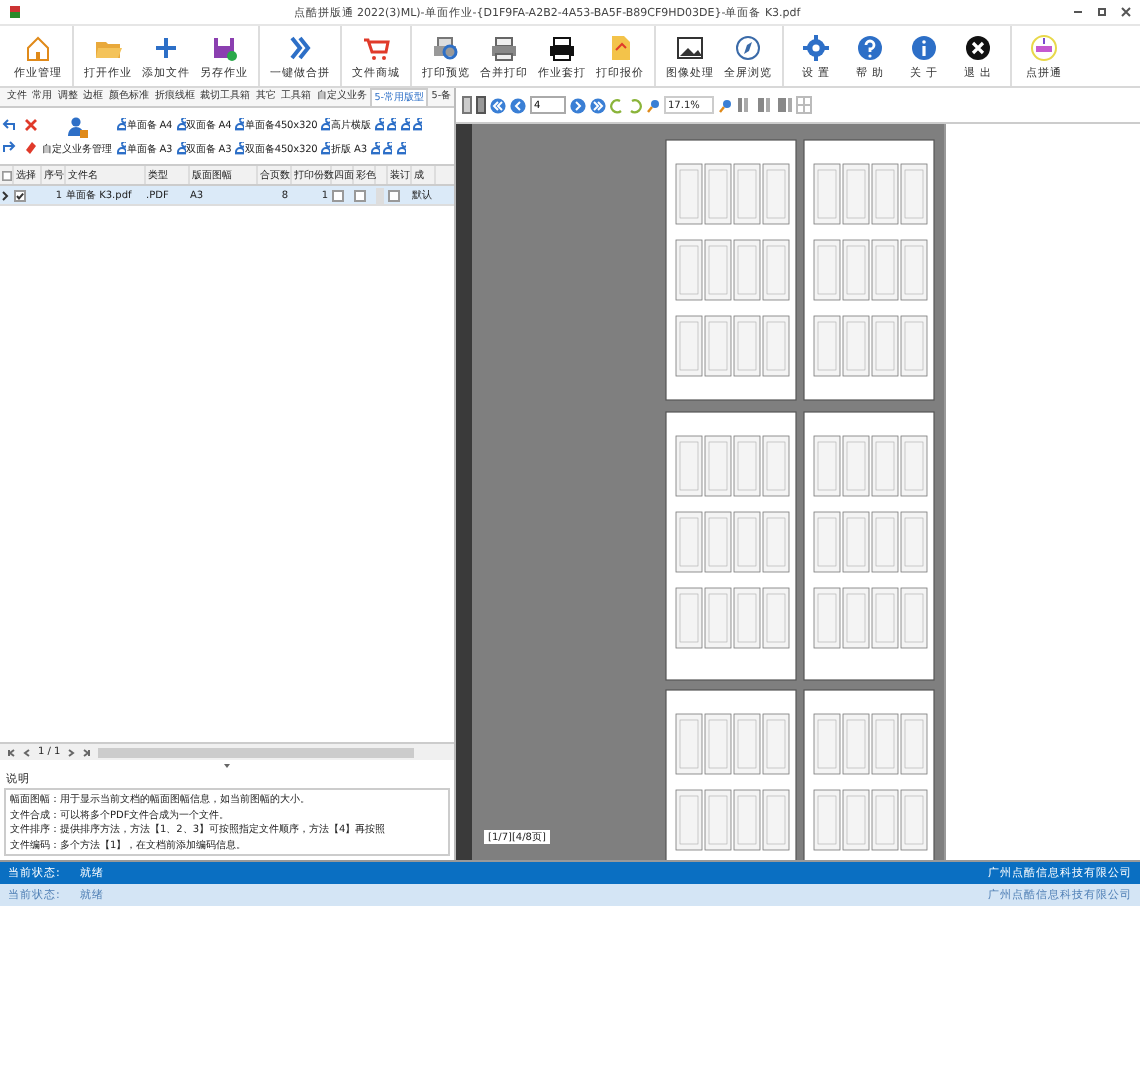  What do you see at coordinates (31, 125) in the screenshot?
I see `delete-icon` at bounding box center [31, 125].